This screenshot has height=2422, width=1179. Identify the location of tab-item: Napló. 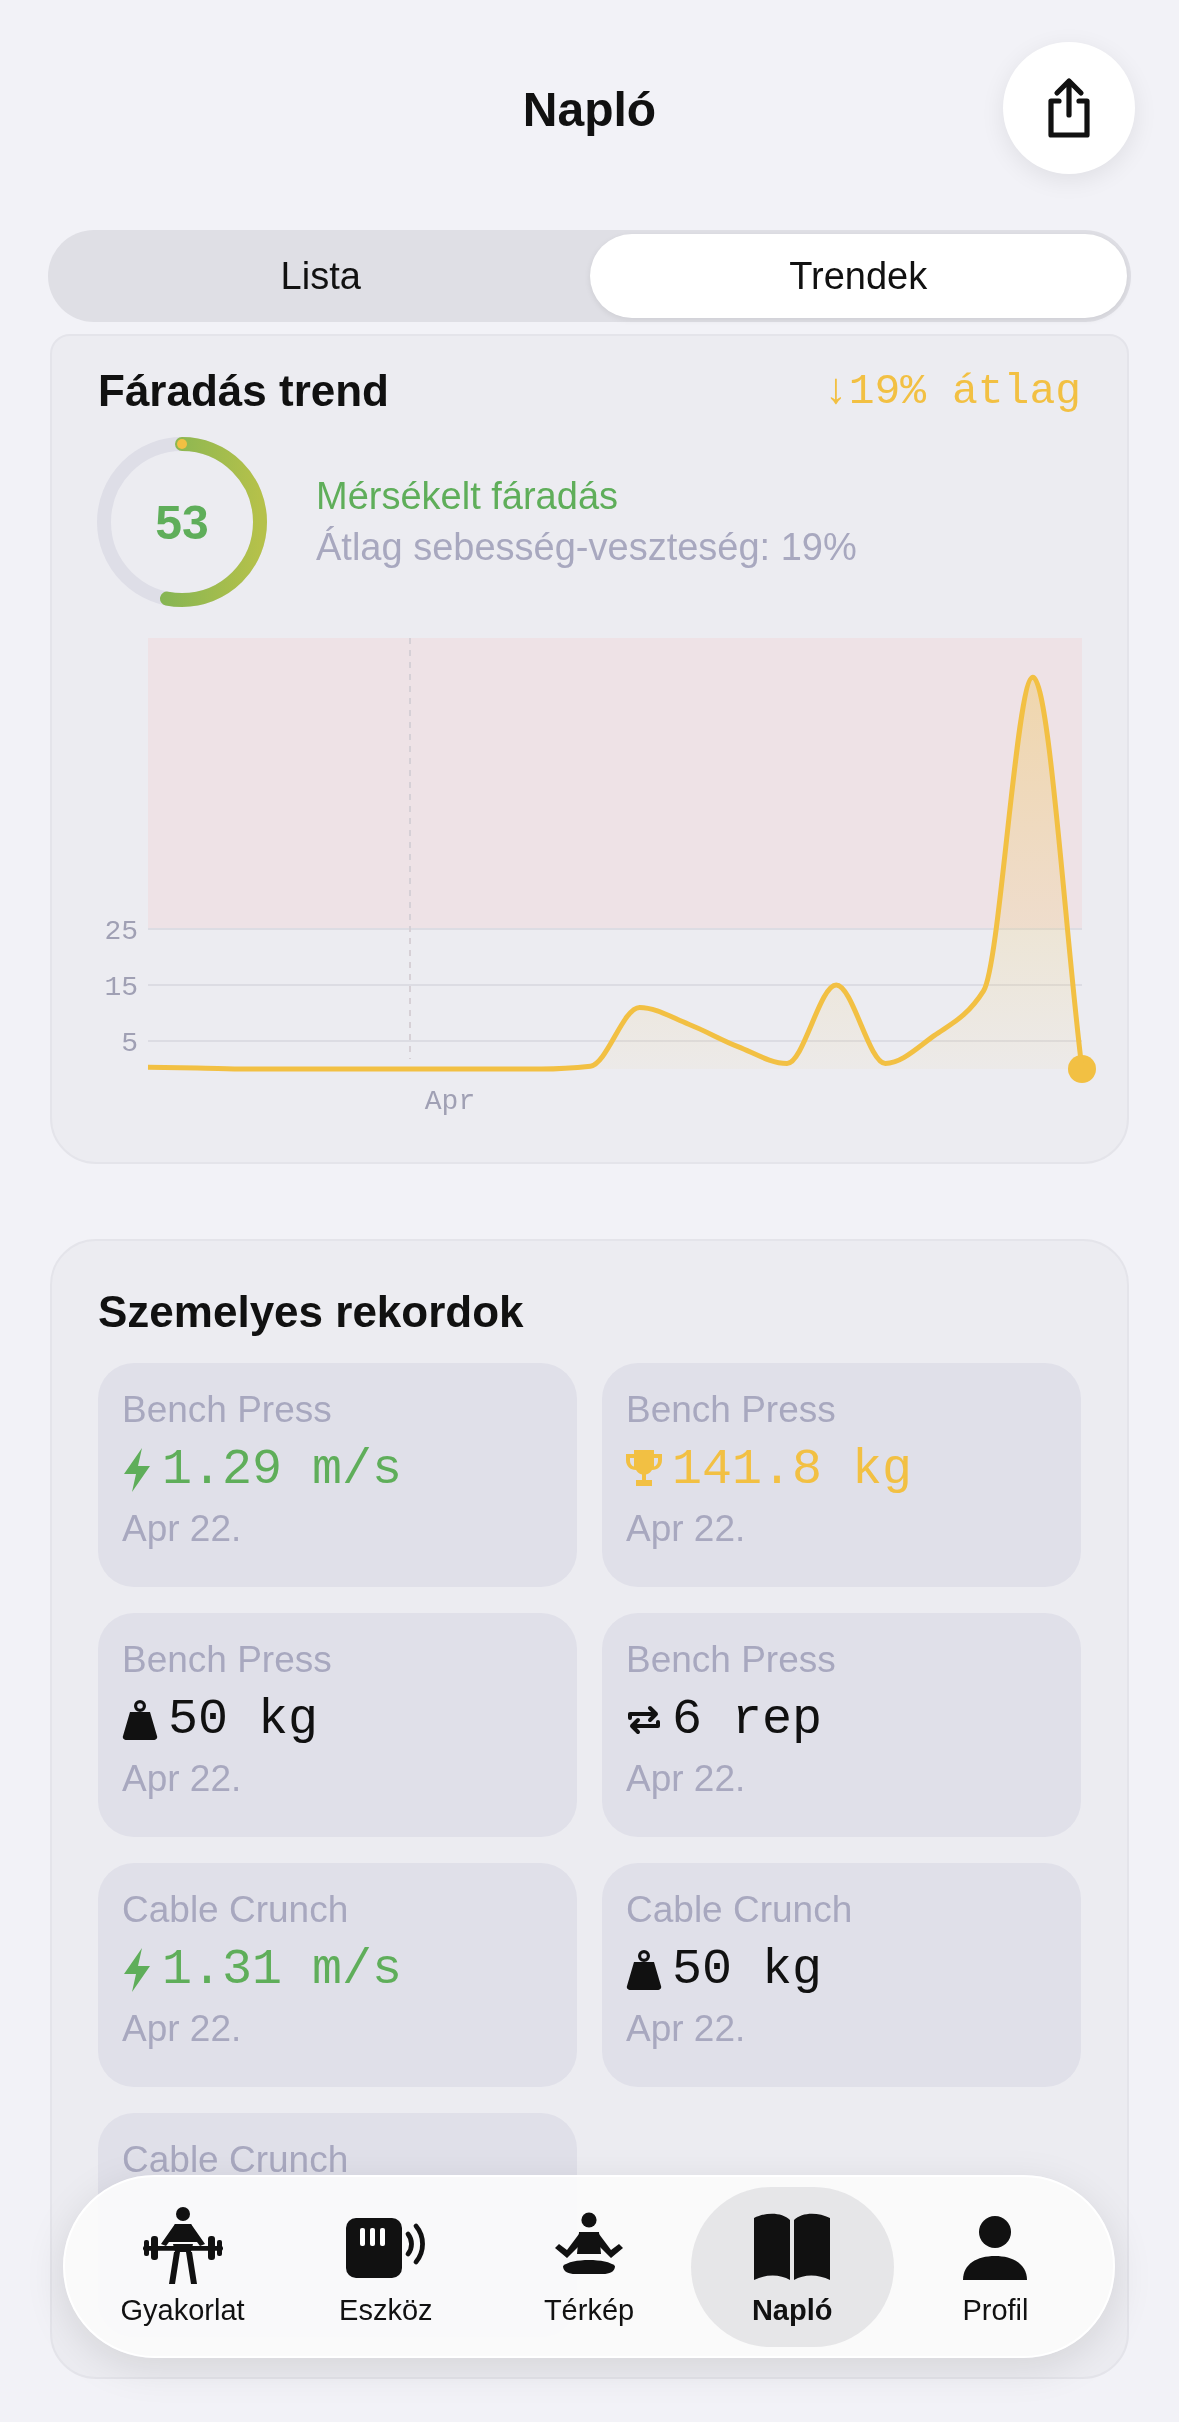
(792, 2266).